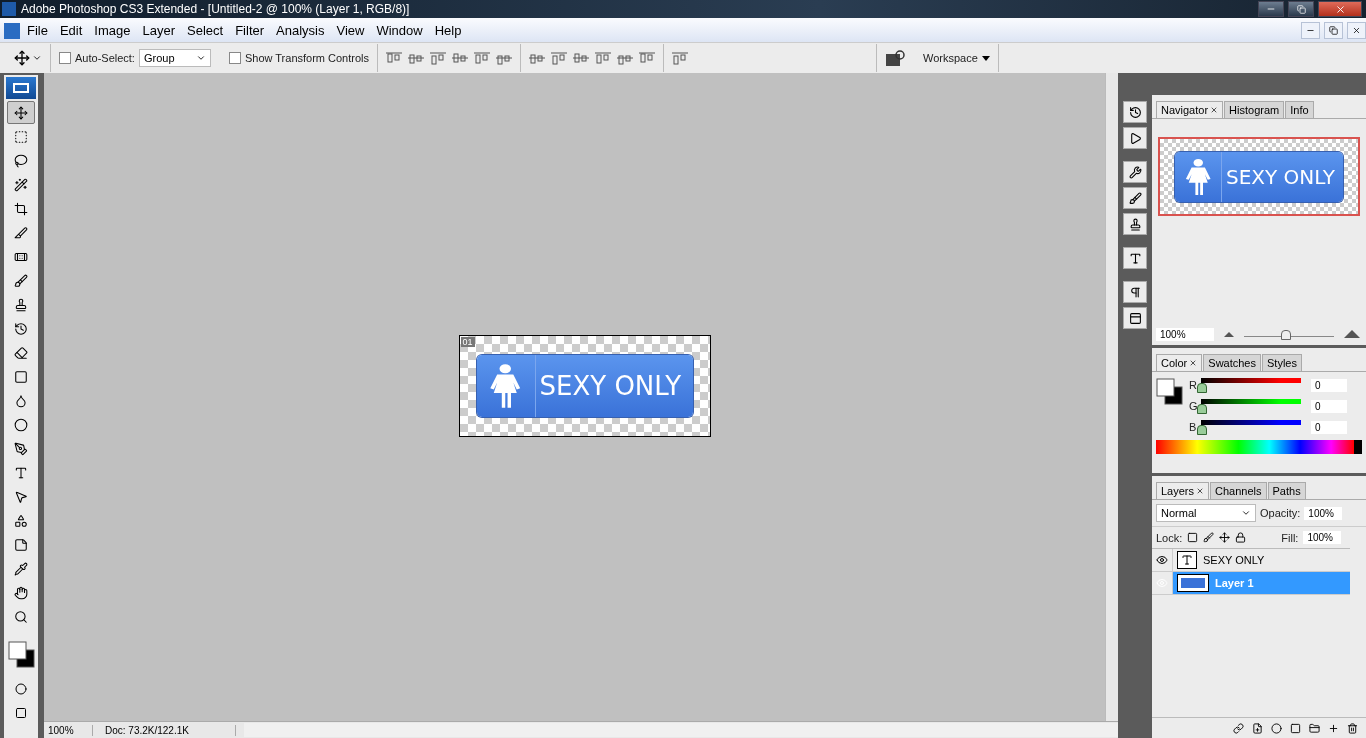 This screenshot has height=738, width=1366. Describe the element at coordinates (1229, 334) in the screenshot. I see `zoom-out-icon` at that location.